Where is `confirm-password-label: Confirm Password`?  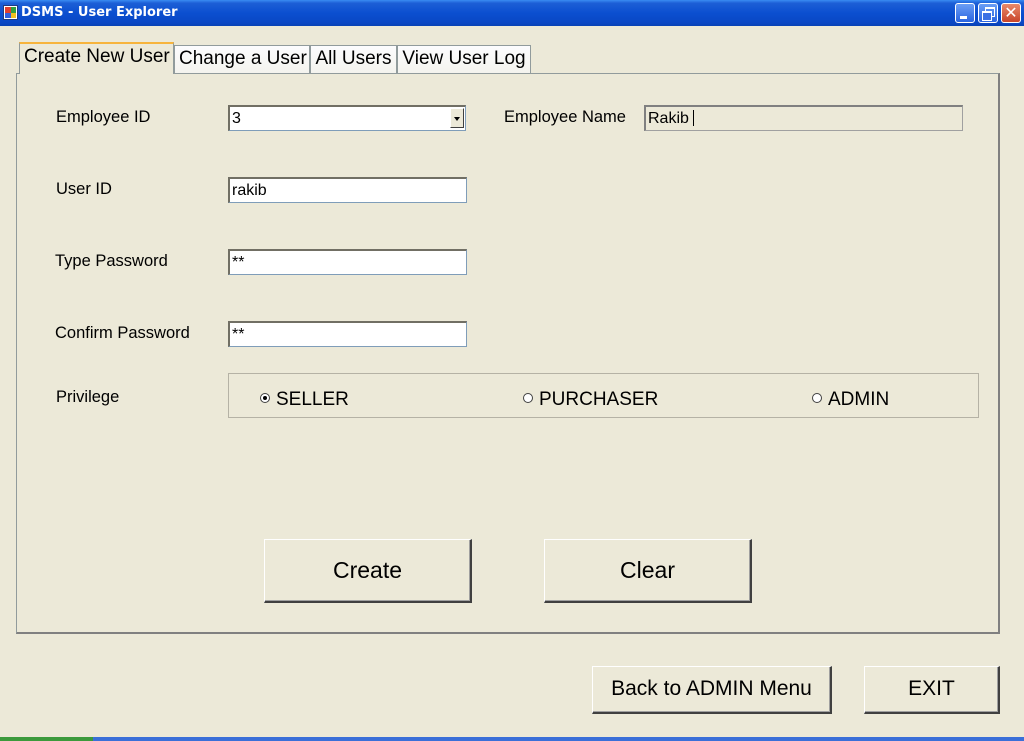 confirm-password-label: Confirm Password is located at coordinates (122, 333).